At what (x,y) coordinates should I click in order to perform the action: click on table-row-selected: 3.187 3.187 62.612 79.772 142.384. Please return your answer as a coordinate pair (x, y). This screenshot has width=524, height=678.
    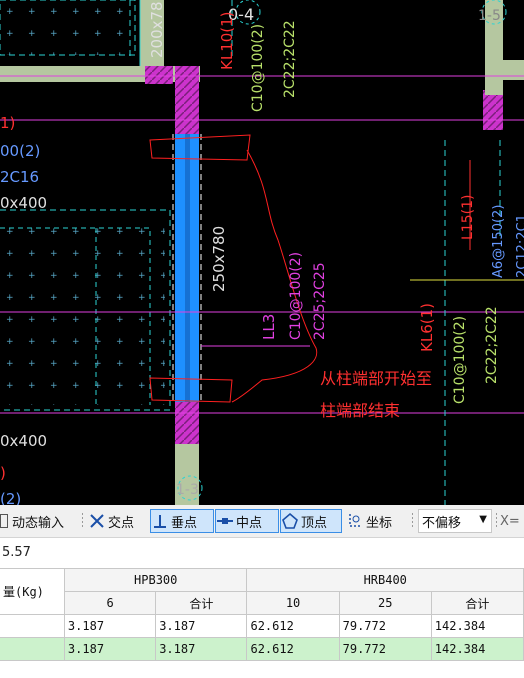
    Looking at the image, I should click on (262, 649).